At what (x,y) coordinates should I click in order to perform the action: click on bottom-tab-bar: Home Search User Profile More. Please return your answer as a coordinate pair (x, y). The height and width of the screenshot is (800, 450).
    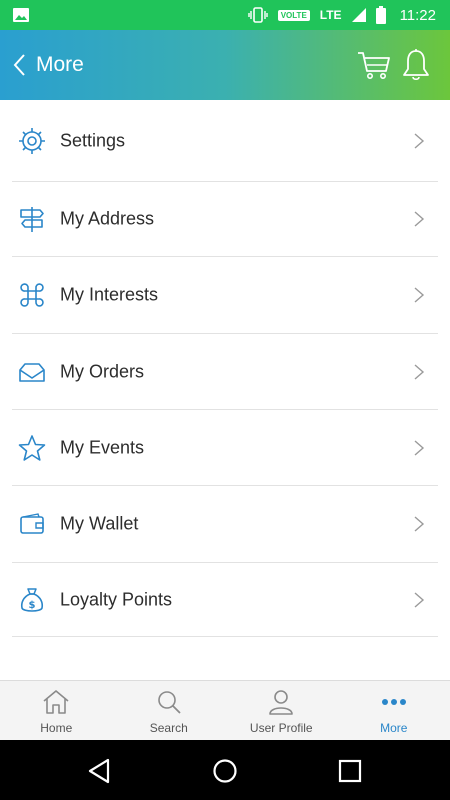
    Looking at the image, I should click on (225, 710).